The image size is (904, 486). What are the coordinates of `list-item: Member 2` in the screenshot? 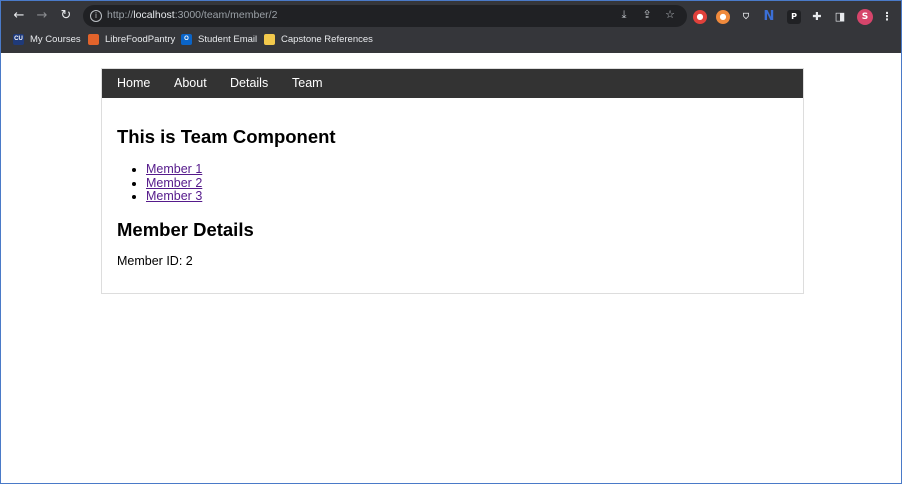 It's located at (174, 183).